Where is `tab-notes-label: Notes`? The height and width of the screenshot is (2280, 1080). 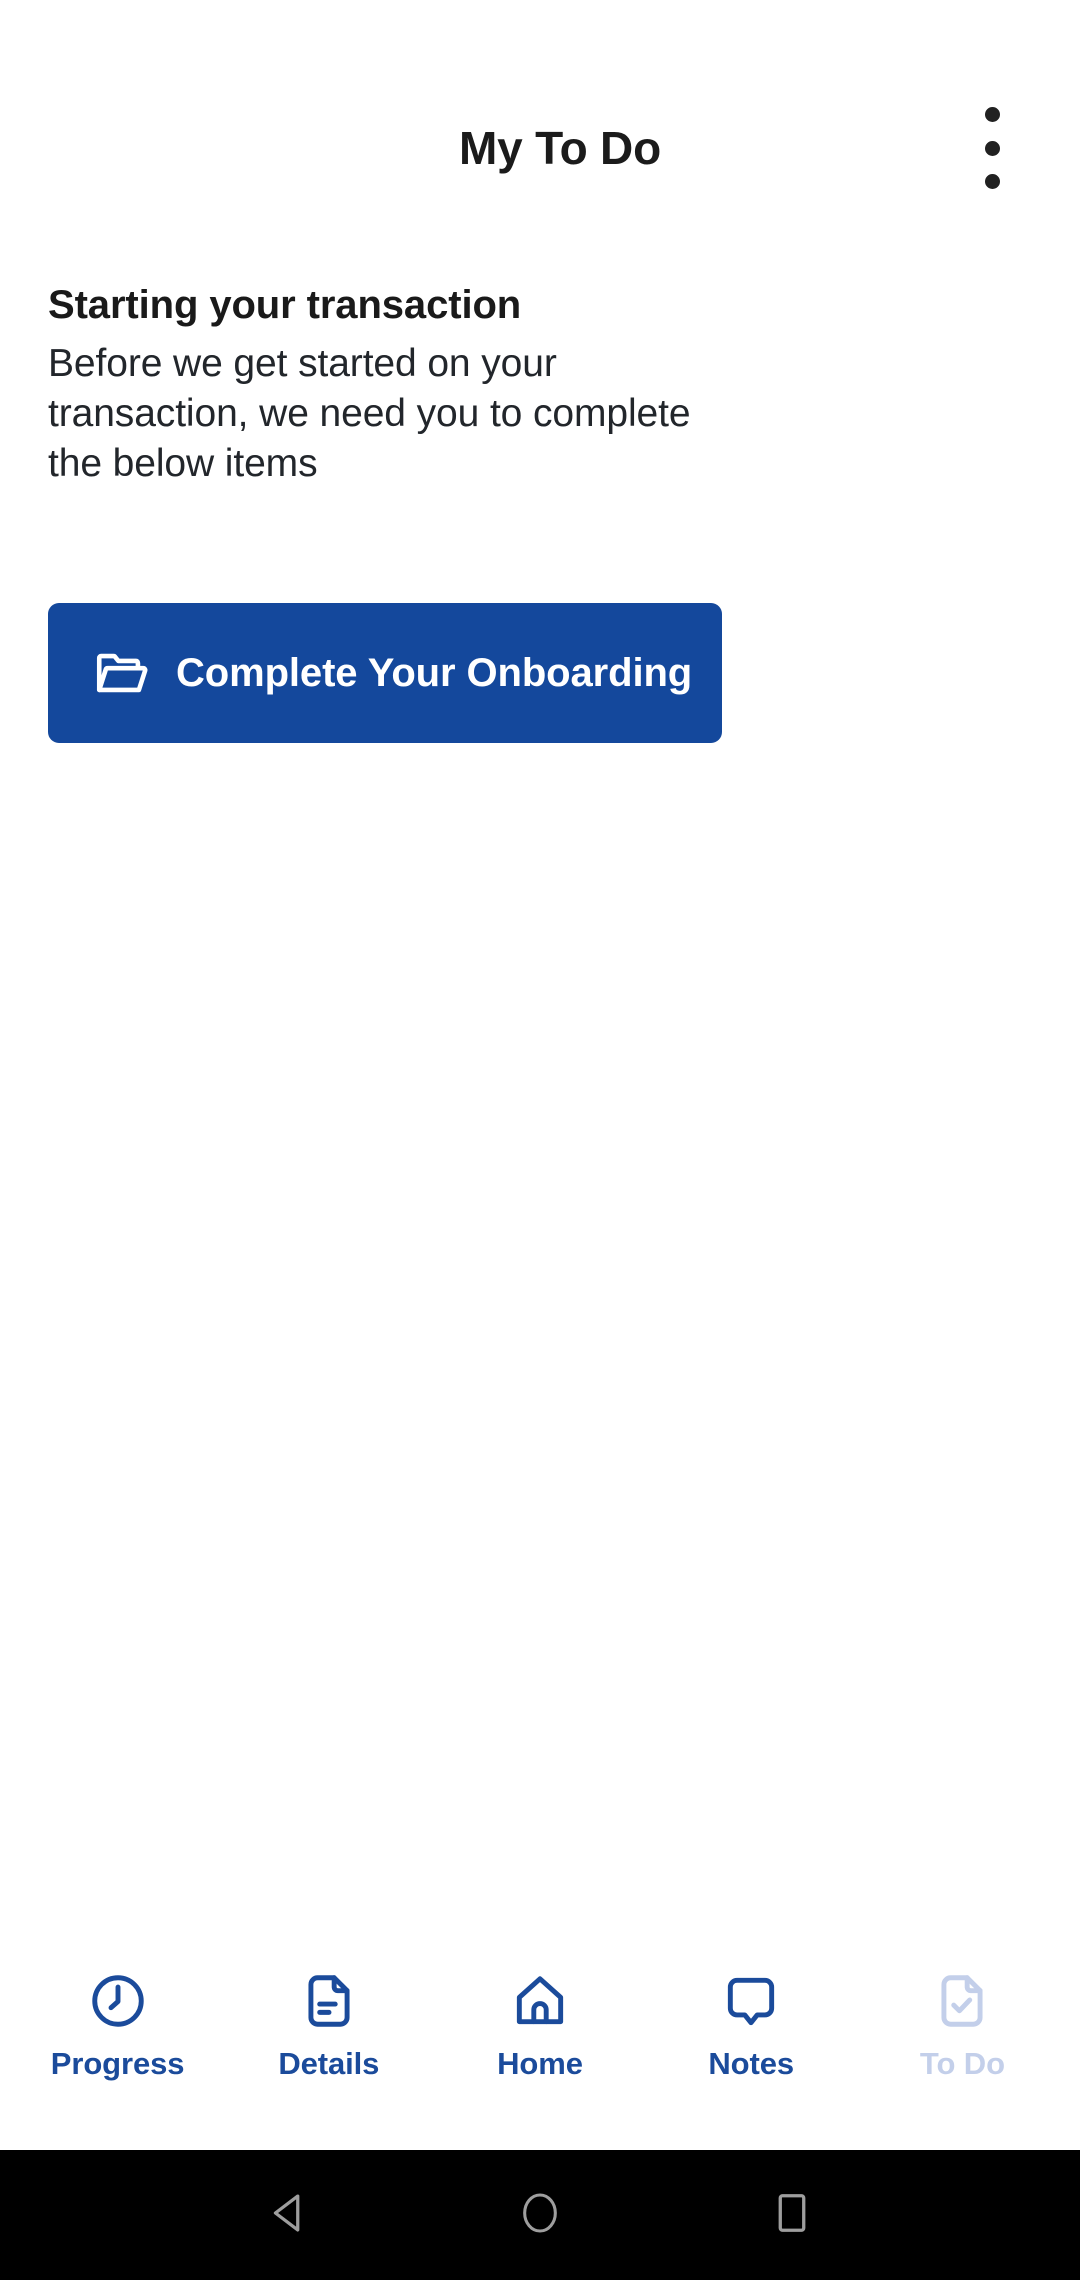 tab-notes-label: Notes is located at coordinates (751, 2063).